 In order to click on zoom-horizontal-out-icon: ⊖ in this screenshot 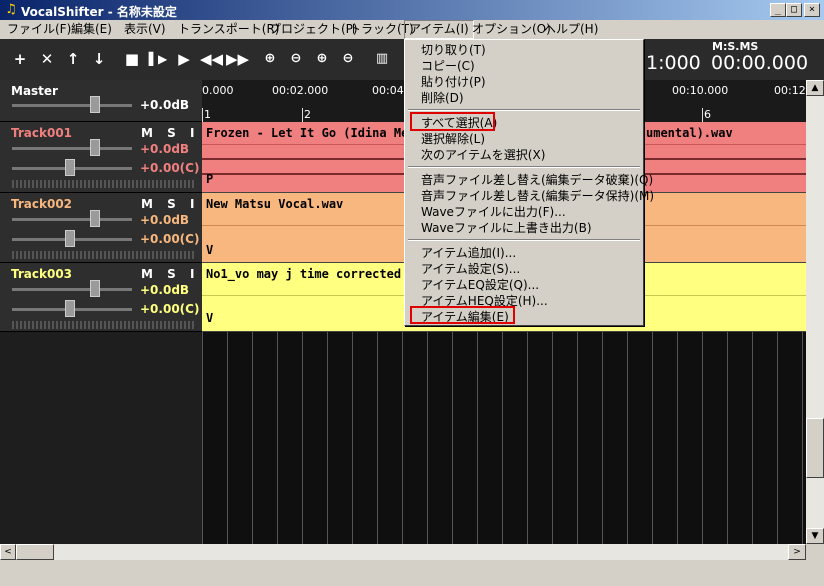, I will do `click(296, 59)`.